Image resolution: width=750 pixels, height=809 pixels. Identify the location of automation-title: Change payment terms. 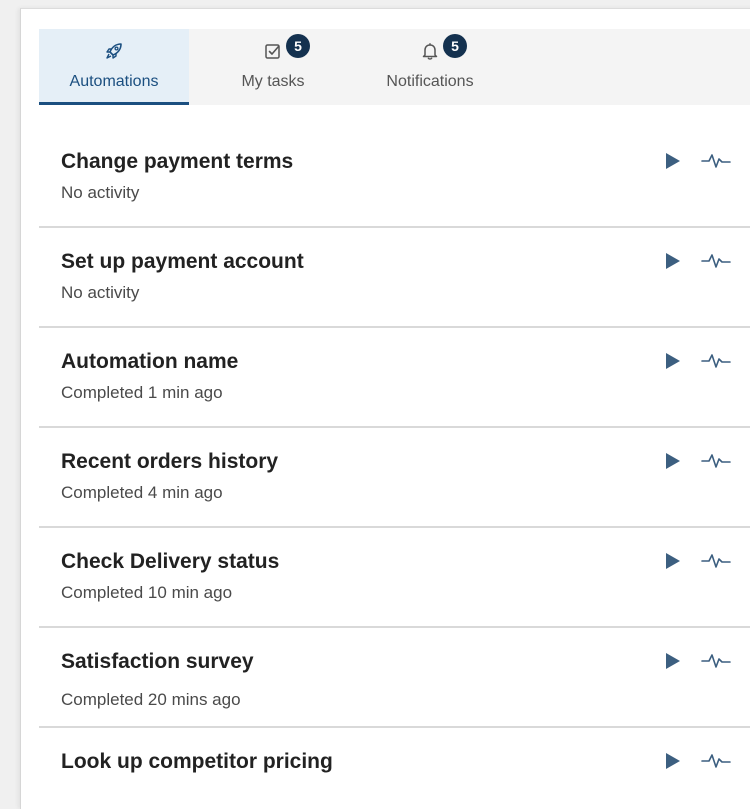
(177, 161).